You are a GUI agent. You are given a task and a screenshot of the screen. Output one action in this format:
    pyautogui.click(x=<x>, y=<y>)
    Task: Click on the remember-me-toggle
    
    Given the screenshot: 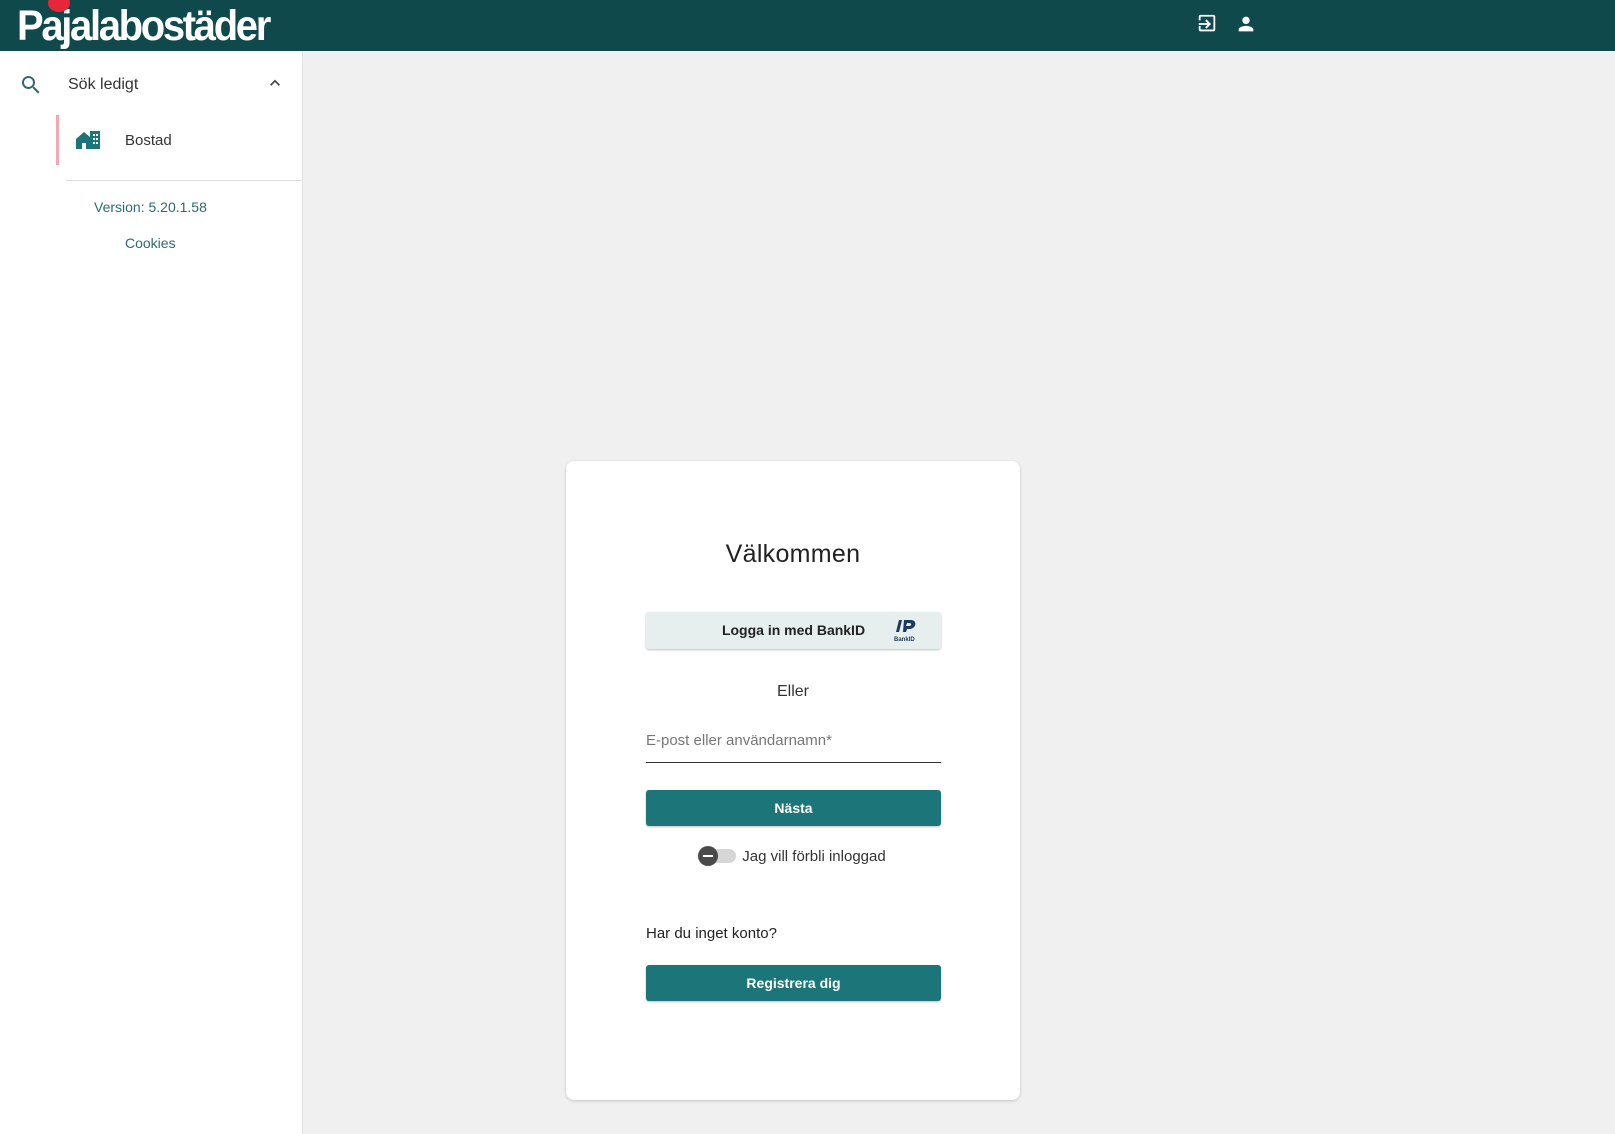 What is the action you would take?
    pyautogui.click(x=717, y=856)
    